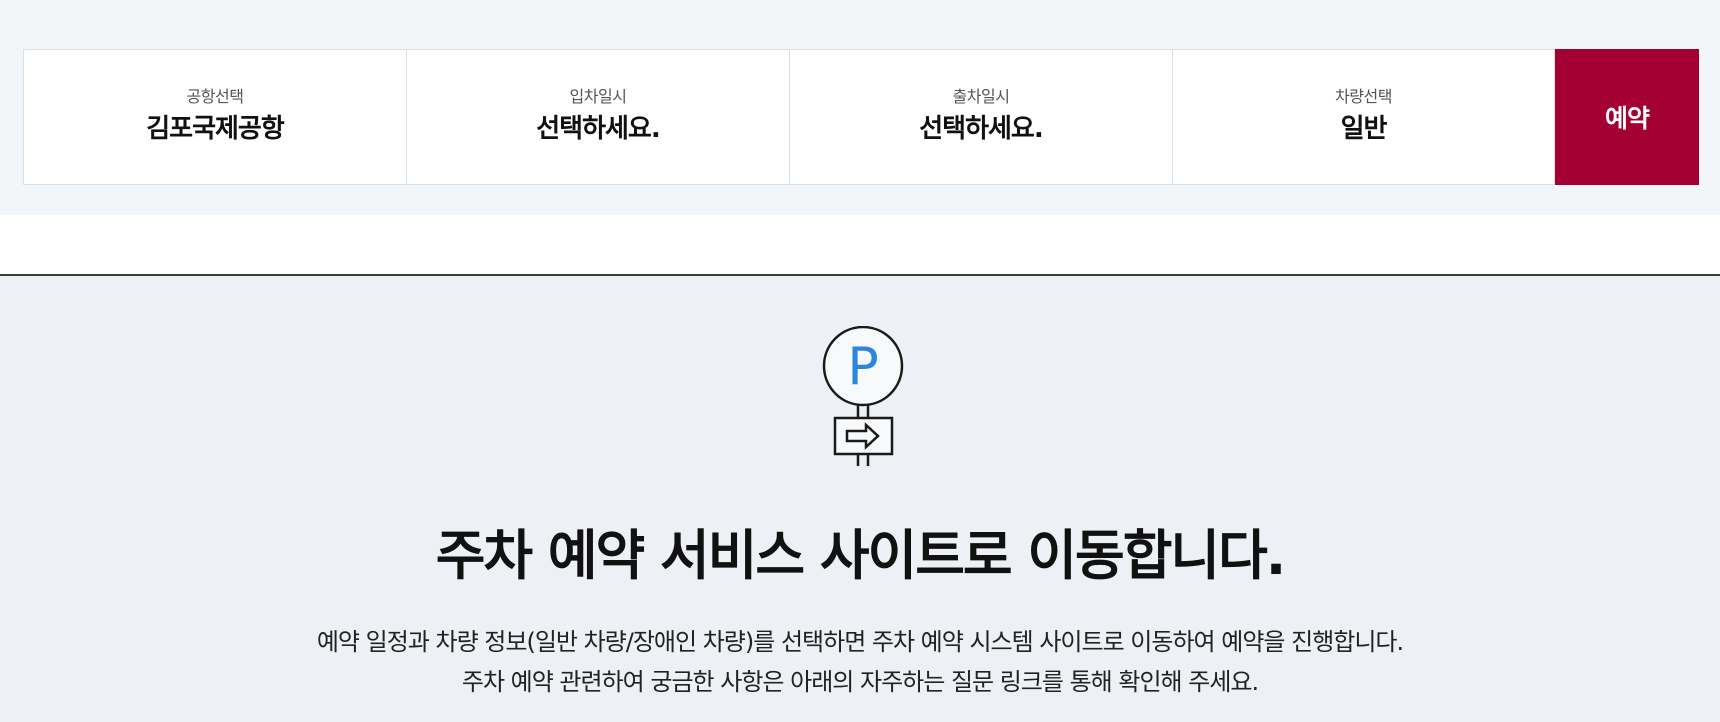  I want to click on reserve-button: 예약, so click(1627, 117).